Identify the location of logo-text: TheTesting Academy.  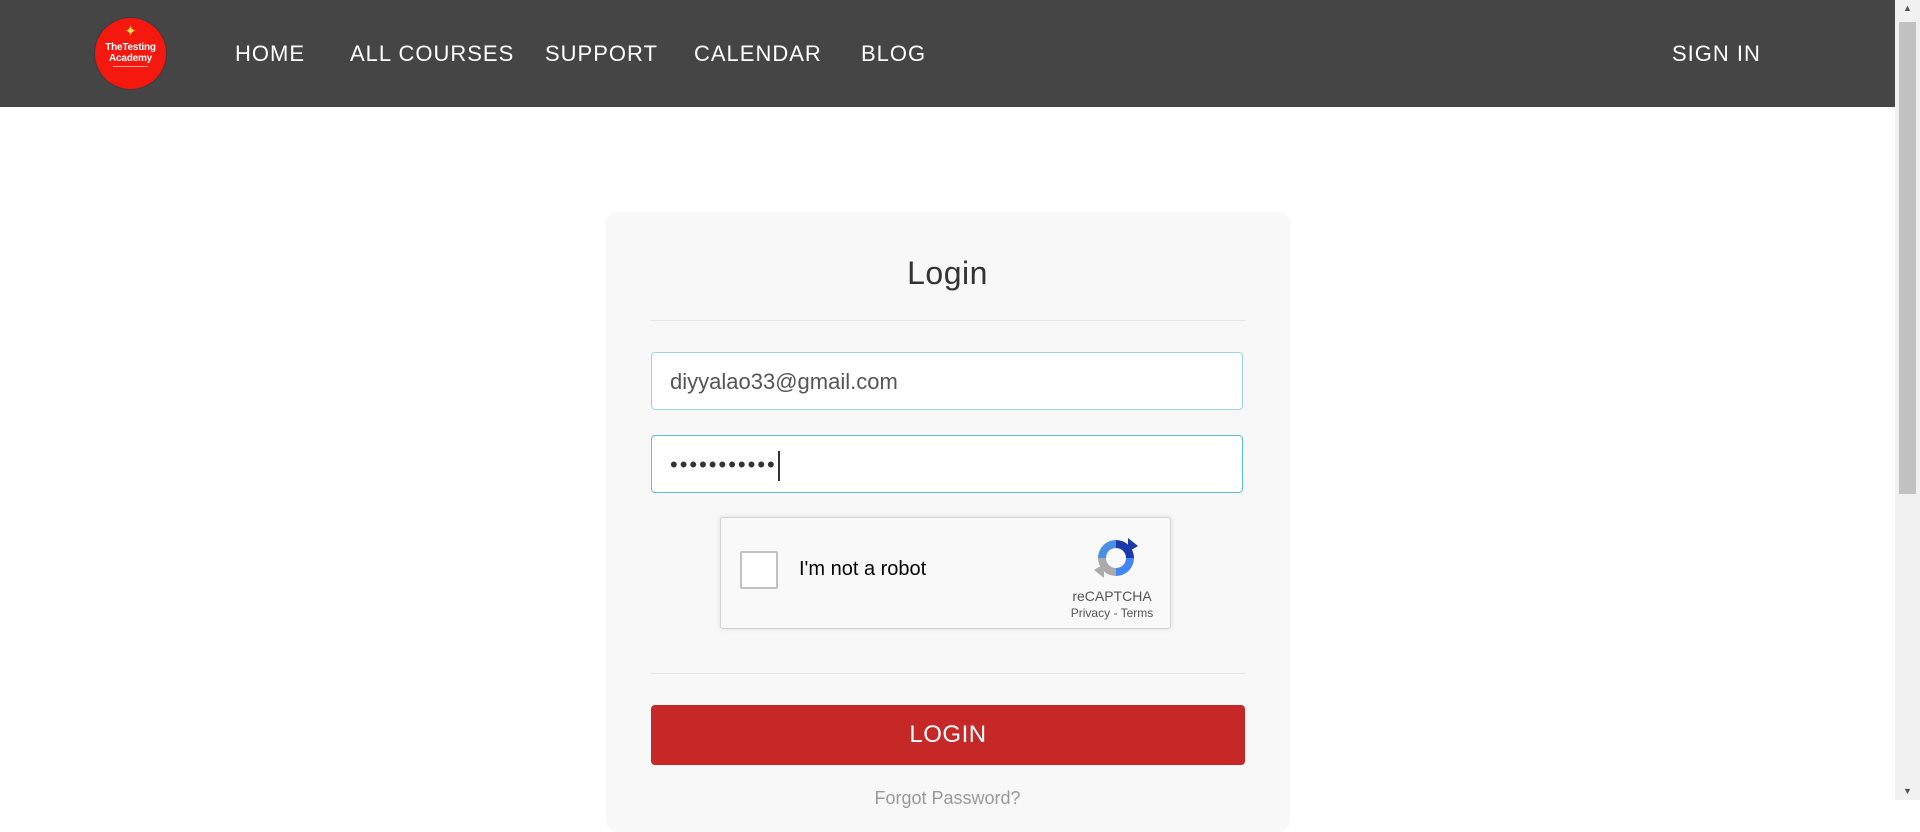
(130, 53).